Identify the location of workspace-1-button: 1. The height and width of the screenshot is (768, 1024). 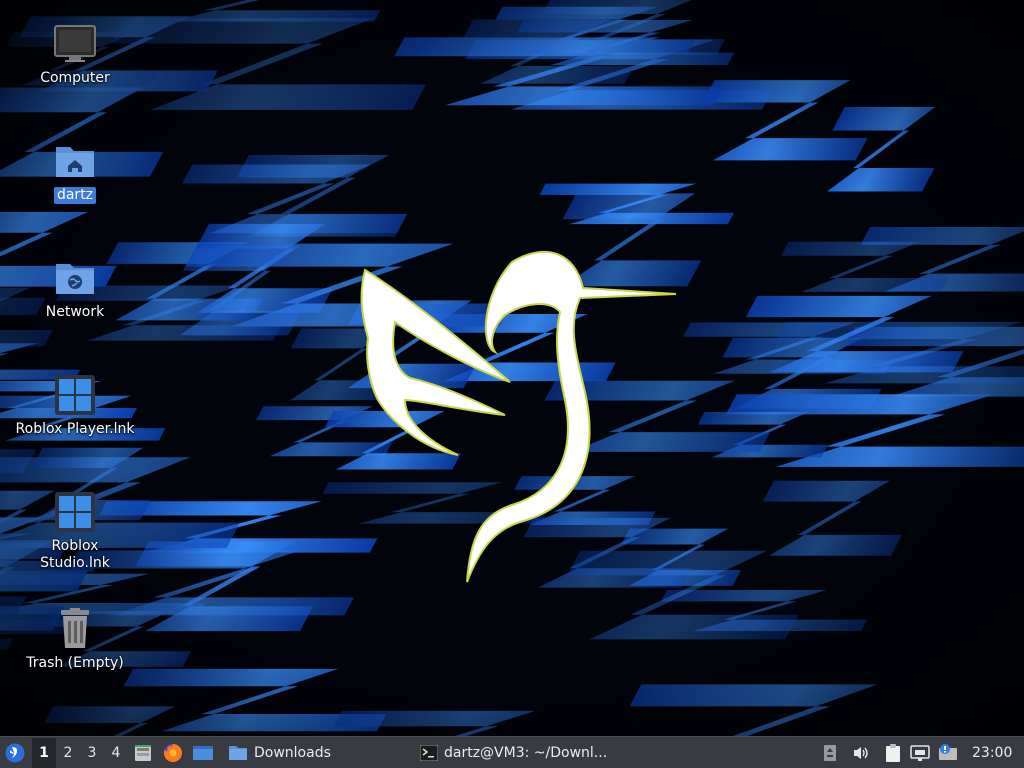
(44, 752).